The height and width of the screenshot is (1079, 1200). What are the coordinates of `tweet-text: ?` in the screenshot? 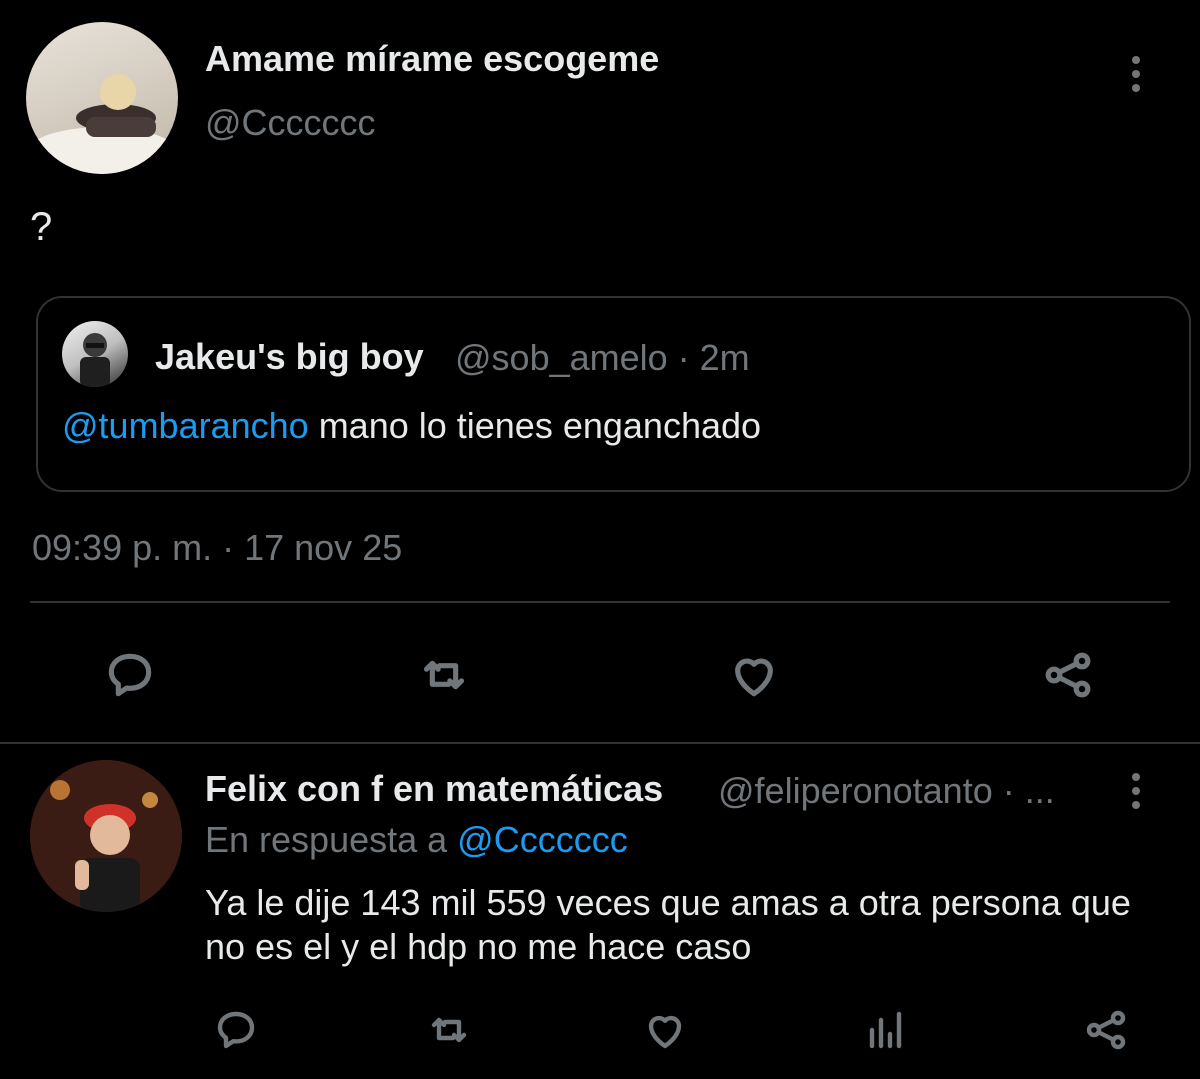 It's located at (41, 227).